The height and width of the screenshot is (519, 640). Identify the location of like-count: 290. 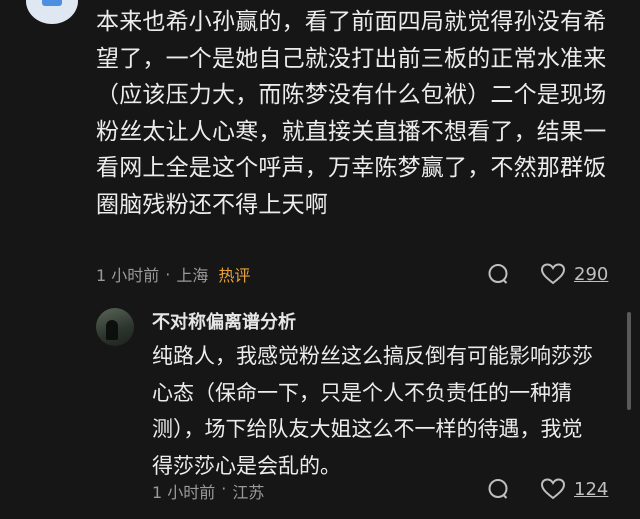
(591, 274).